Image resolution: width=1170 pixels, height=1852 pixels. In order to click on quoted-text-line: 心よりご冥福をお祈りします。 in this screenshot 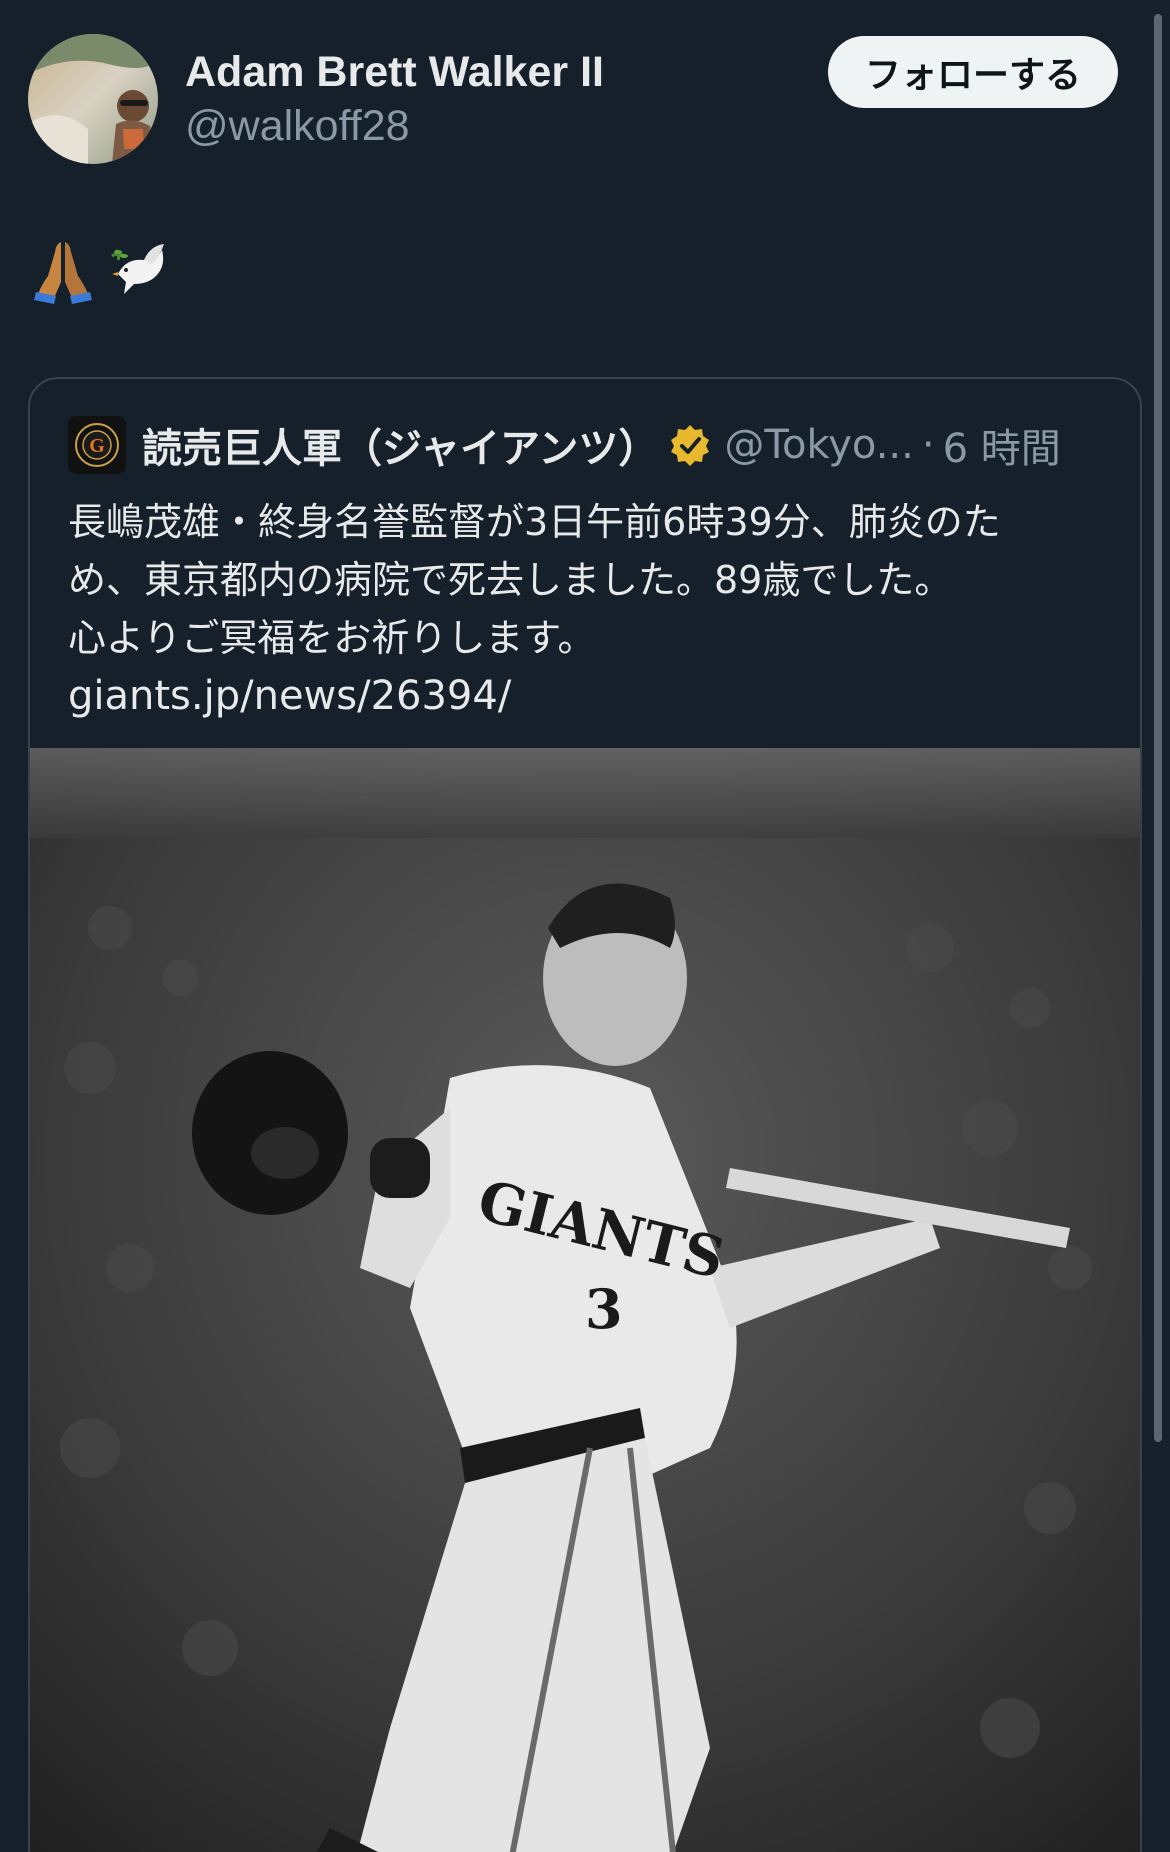, I will do `click(332, 638)`.